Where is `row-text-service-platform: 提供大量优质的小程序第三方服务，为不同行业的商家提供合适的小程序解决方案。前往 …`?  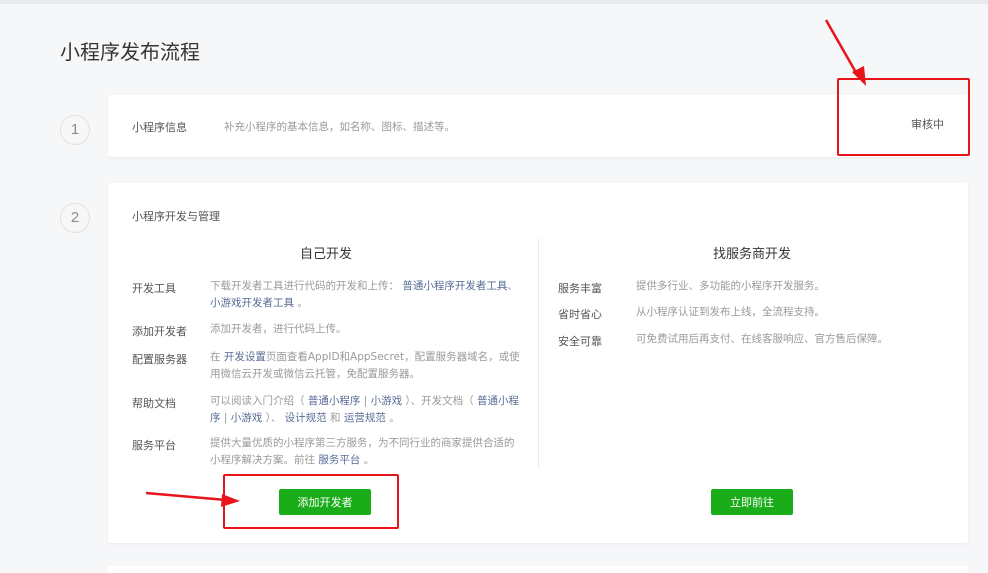
row-text-service-platform: 提供大量优质的小程序第三方服务，为不同行业的商家提供合适的小程序解决方案。前往 … is located at coordinates (366, 452).